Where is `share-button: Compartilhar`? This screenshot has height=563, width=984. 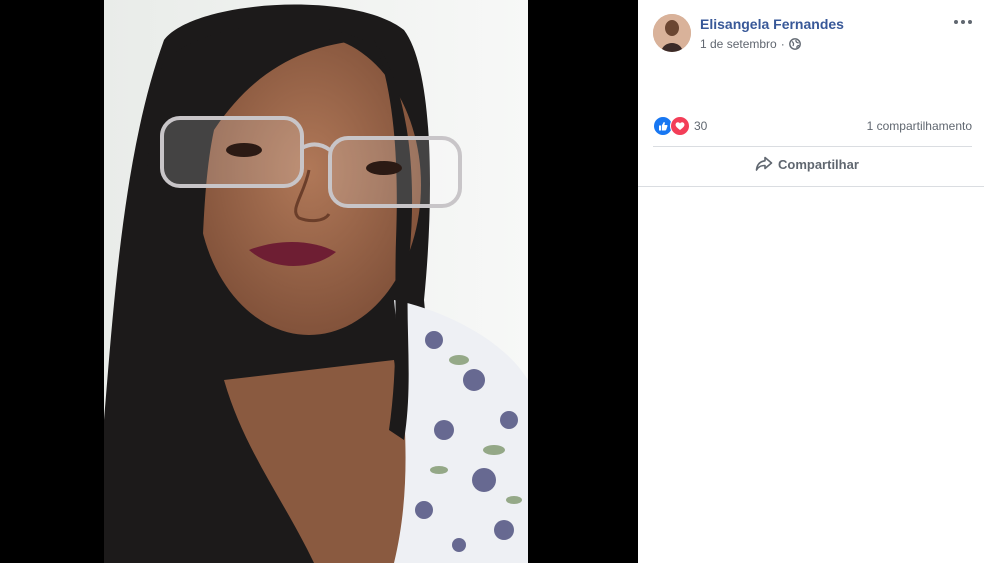
share-button: Compartilhar is located at coordinates (807, 164).